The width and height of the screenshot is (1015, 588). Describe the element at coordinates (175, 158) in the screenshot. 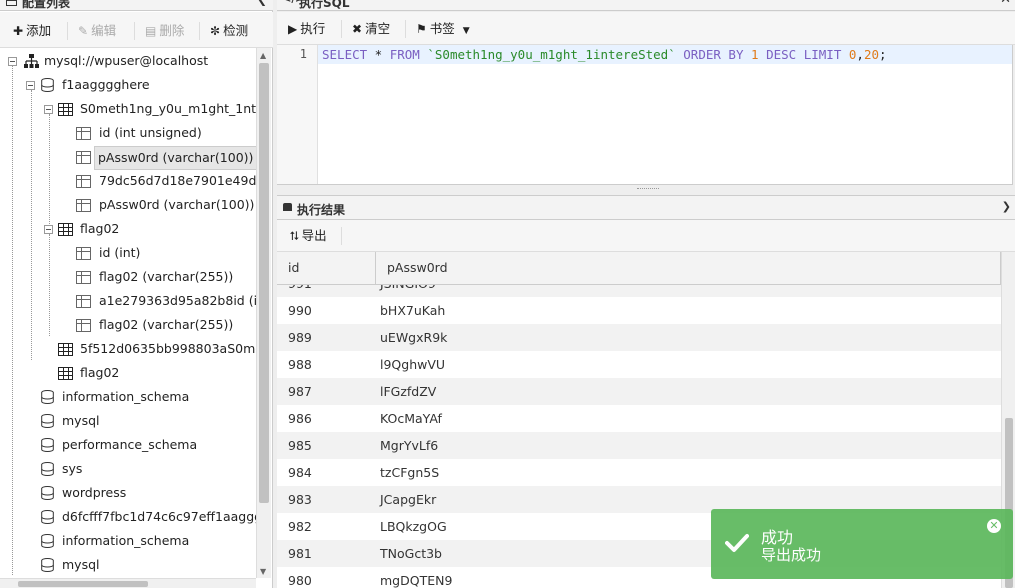

I see `tree-node-label: pAssw0rd (varchar(100))` at that location.